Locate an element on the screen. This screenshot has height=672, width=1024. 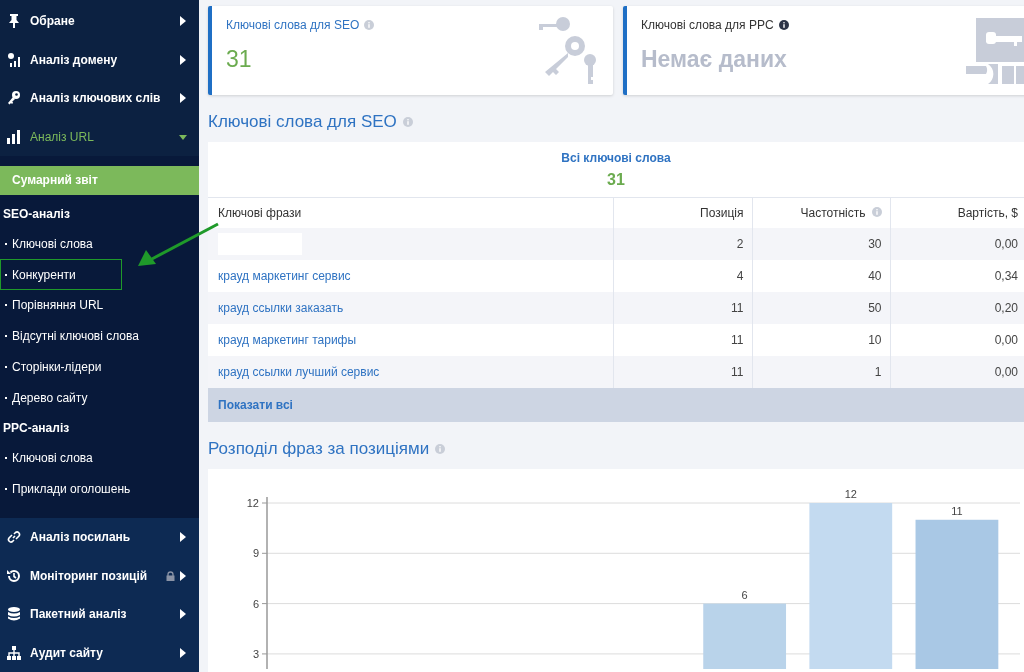
card-title: Ключові слова для PPC is located at coordinates (707, 25).